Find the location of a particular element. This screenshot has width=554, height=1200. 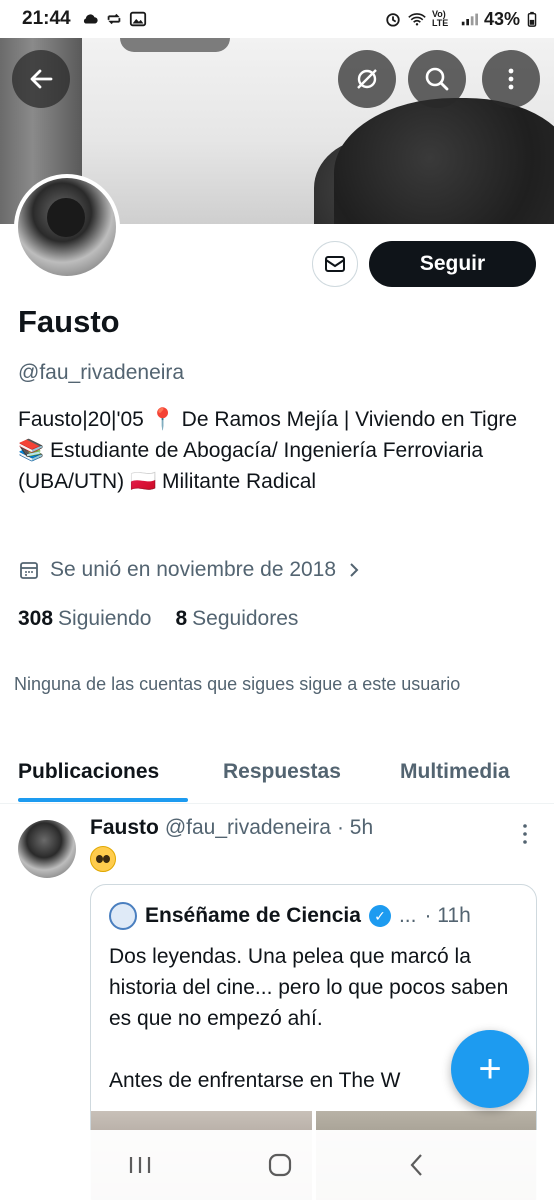

battery-percent: 43% is located at coordinates (501, 18).